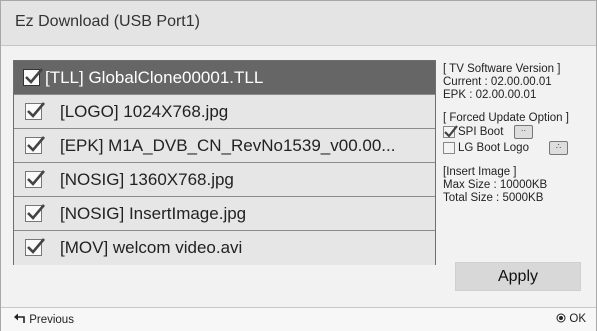 The image size is (597, 331). I want to click on spi-boot-checkbox, so click(450, 131).